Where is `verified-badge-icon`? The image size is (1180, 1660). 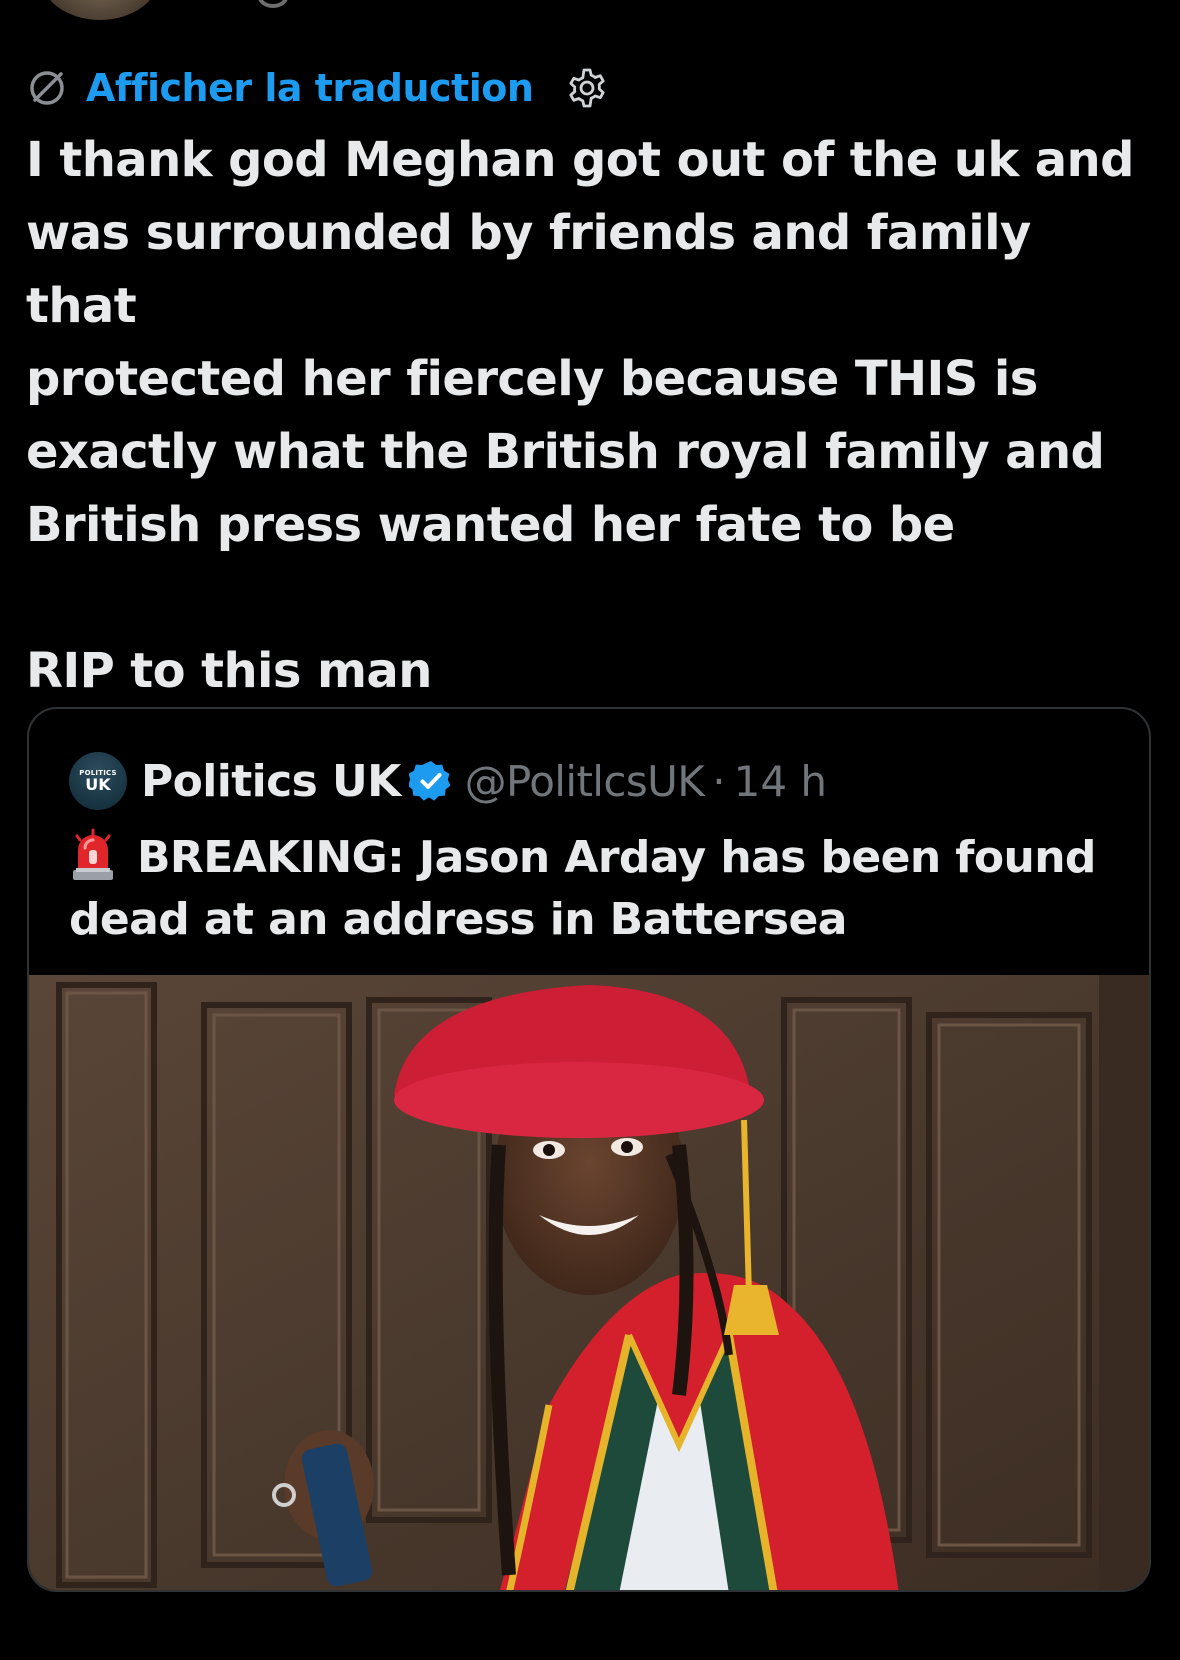
verified-badge-icon is located at coordinates (429, 781).